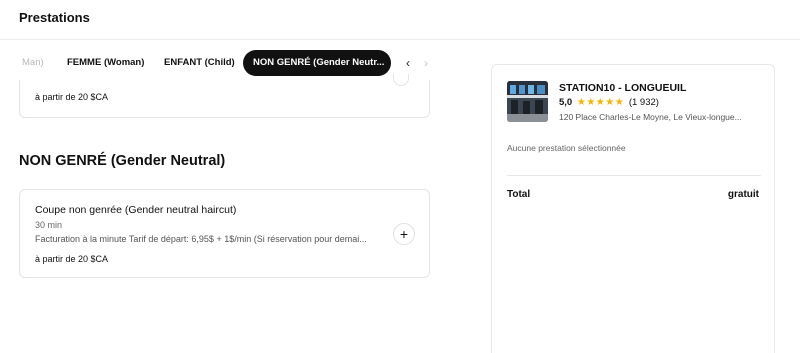 This screenshot has width=800, height=353. What do you see at coordinates (122, 161) in the screenshot?
I see `section-title: NON GENRÉ (Gender Neutral)` at bounding box center [122, 161].